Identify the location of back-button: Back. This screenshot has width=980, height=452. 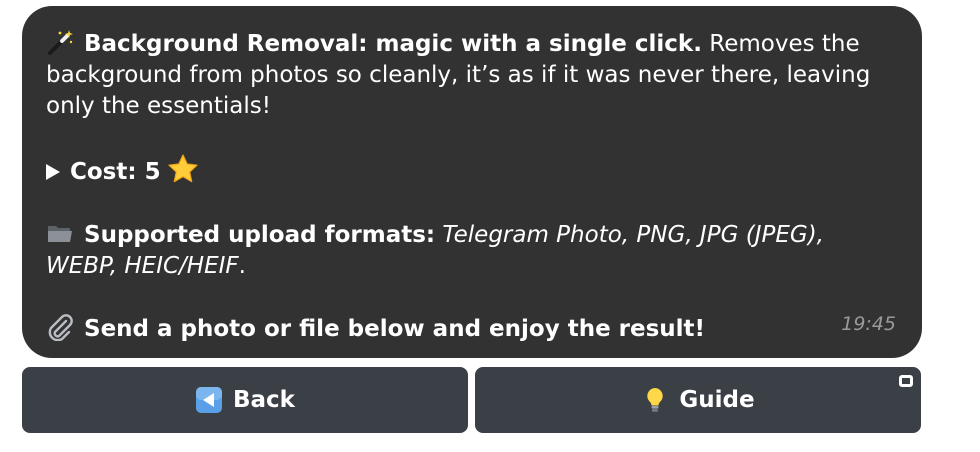
(245, 400).